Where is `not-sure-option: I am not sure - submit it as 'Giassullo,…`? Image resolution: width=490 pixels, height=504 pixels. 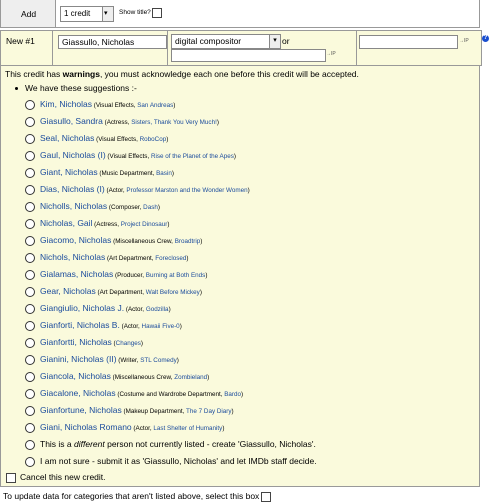
not-sure-option: I am not sure - submit it as 'Giassullo,… is located at coordinates (171, 464).